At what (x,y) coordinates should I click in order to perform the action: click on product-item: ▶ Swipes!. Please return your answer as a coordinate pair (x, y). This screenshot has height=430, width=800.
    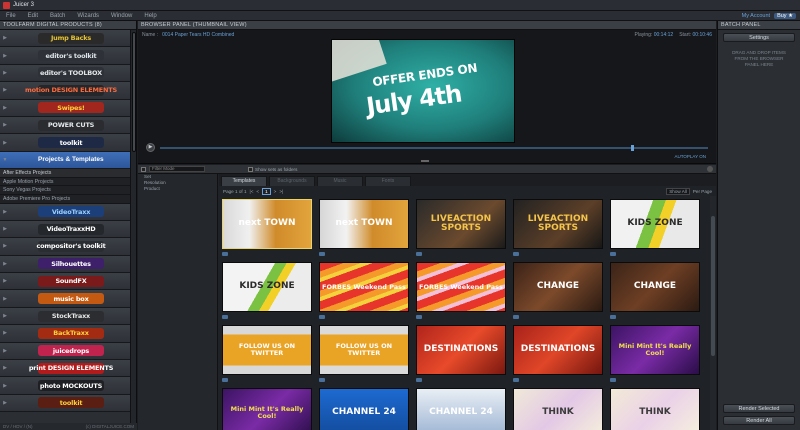
    Looking at the image, I should click on (65, 108).